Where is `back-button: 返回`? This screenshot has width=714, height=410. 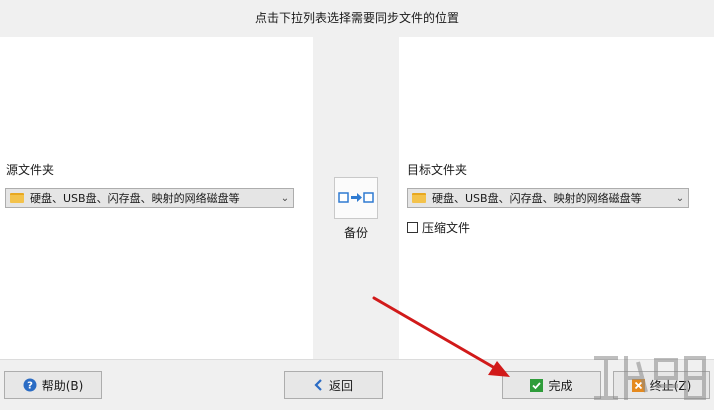
back-button: 返回 is located at coordinates (333, 385).